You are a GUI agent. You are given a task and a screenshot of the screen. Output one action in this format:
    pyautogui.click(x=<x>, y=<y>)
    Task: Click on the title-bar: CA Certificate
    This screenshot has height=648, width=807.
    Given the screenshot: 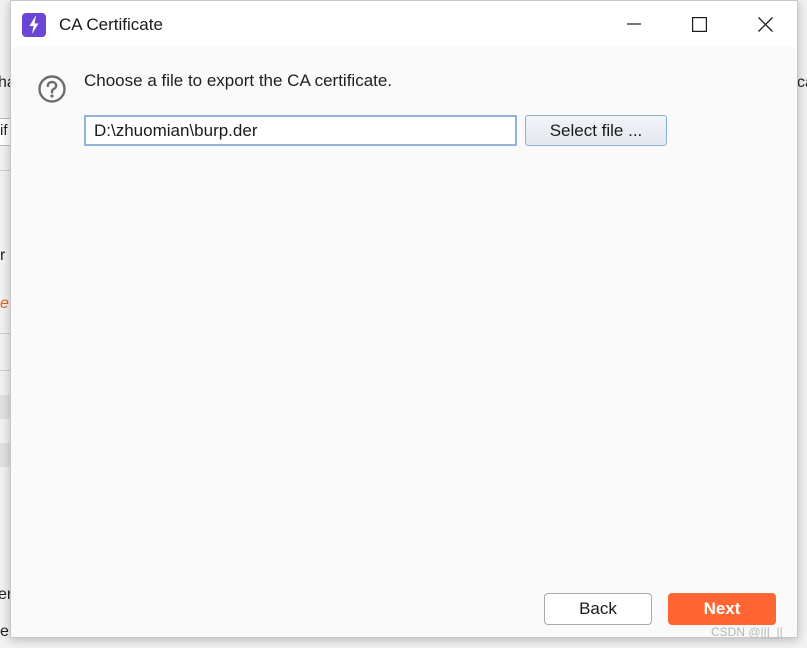 What is the action you would take?
    pyautogui.click(x=404, y=24)
    